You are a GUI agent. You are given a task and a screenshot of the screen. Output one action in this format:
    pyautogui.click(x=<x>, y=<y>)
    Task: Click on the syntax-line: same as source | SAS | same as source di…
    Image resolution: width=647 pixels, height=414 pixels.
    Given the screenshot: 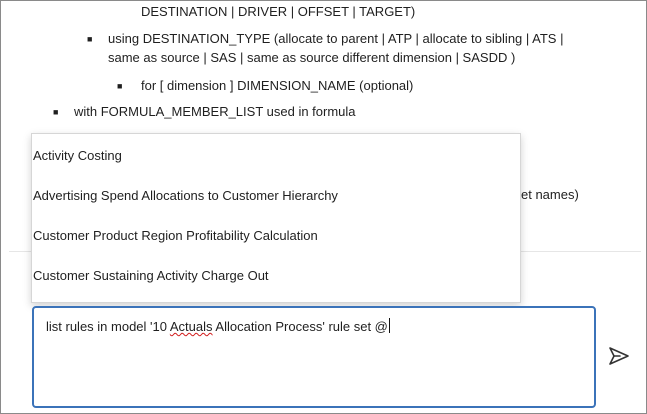 What is the action you would take?
    pyautogui.click(x=312, y=57)
    